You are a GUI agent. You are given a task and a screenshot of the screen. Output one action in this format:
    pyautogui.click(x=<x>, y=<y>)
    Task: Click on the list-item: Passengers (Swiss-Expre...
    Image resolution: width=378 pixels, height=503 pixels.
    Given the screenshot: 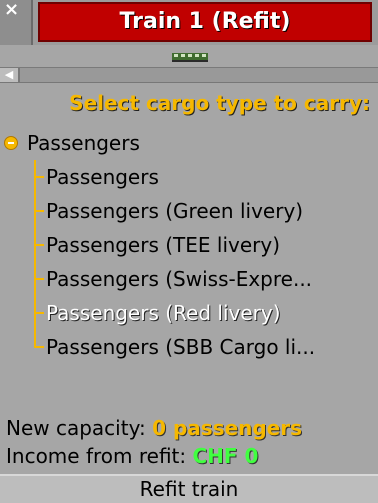 What is the action you would take?
    pyautogui.click(x=189, y=279)
    